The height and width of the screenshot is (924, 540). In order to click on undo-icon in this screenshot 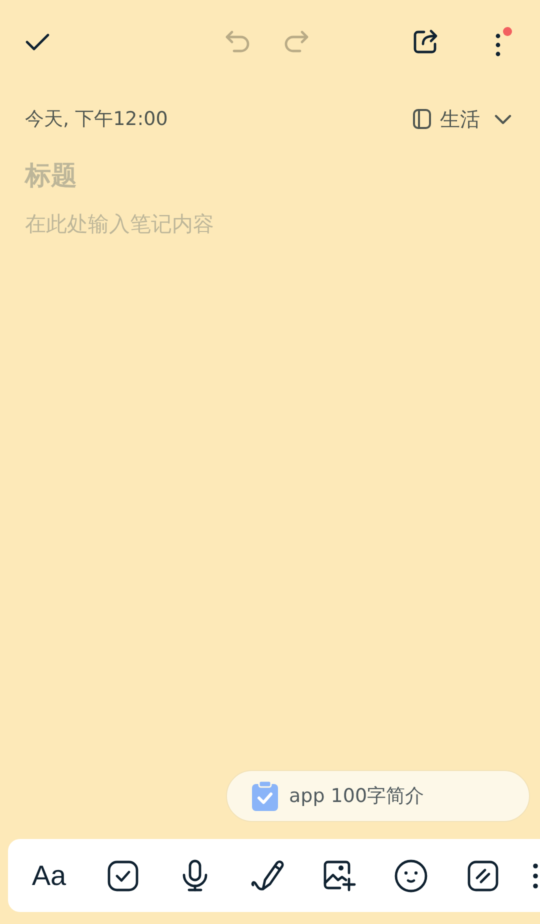, I will do `click(238, 41)`.